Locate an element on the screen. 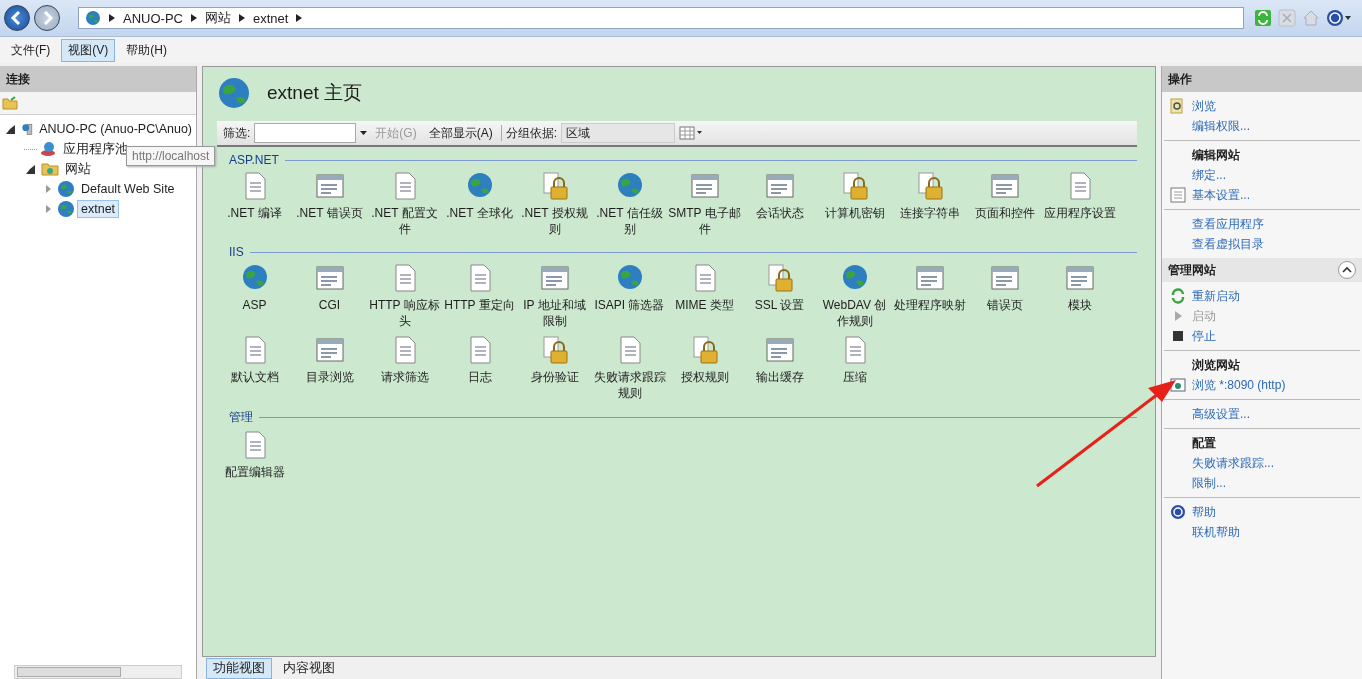 The width and height of the screenshot is (1362, 679). feature-label: 会话状态 is located at coordinates (779, 213).